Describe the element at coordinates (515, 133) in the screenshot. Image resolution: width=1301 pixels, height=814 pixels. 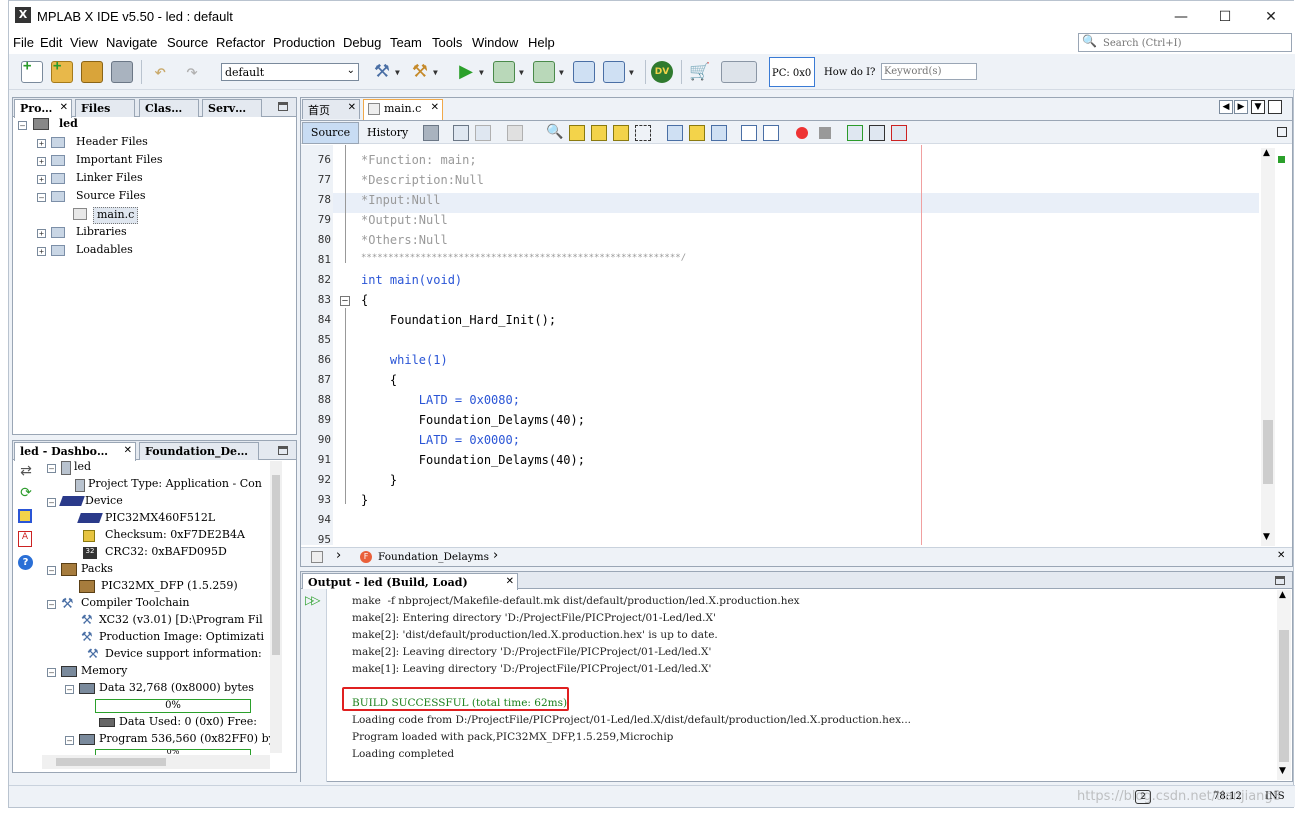
I see `format-icon` at that location.